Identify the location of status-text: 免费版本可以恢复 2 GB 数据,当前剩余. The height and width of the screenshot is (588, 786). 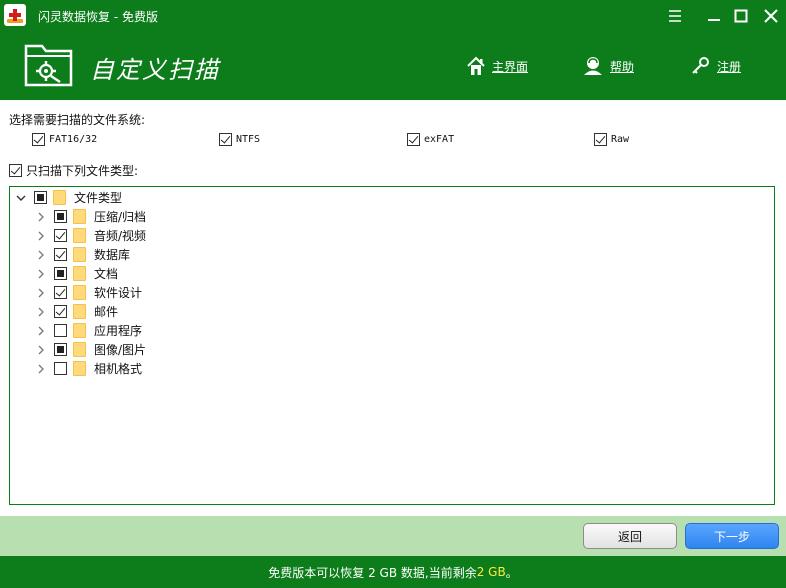
(372, 572).